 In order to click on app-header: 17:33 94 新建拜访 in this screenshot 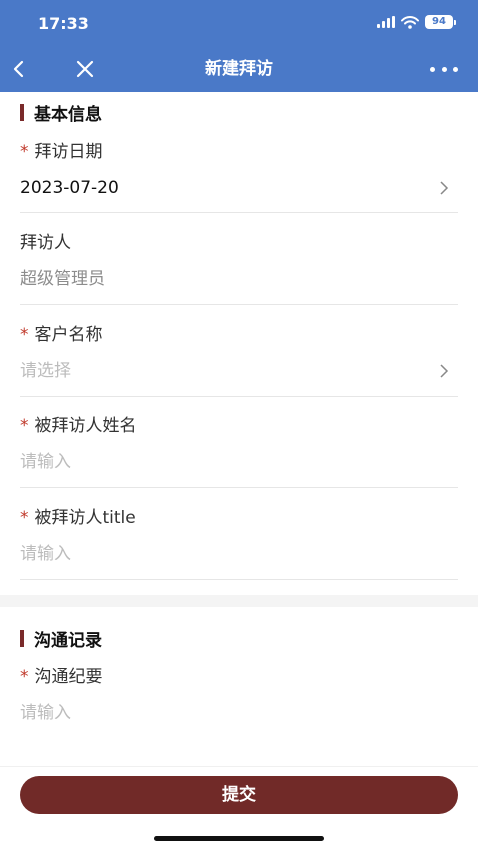, I will do `click(239, 46)`.